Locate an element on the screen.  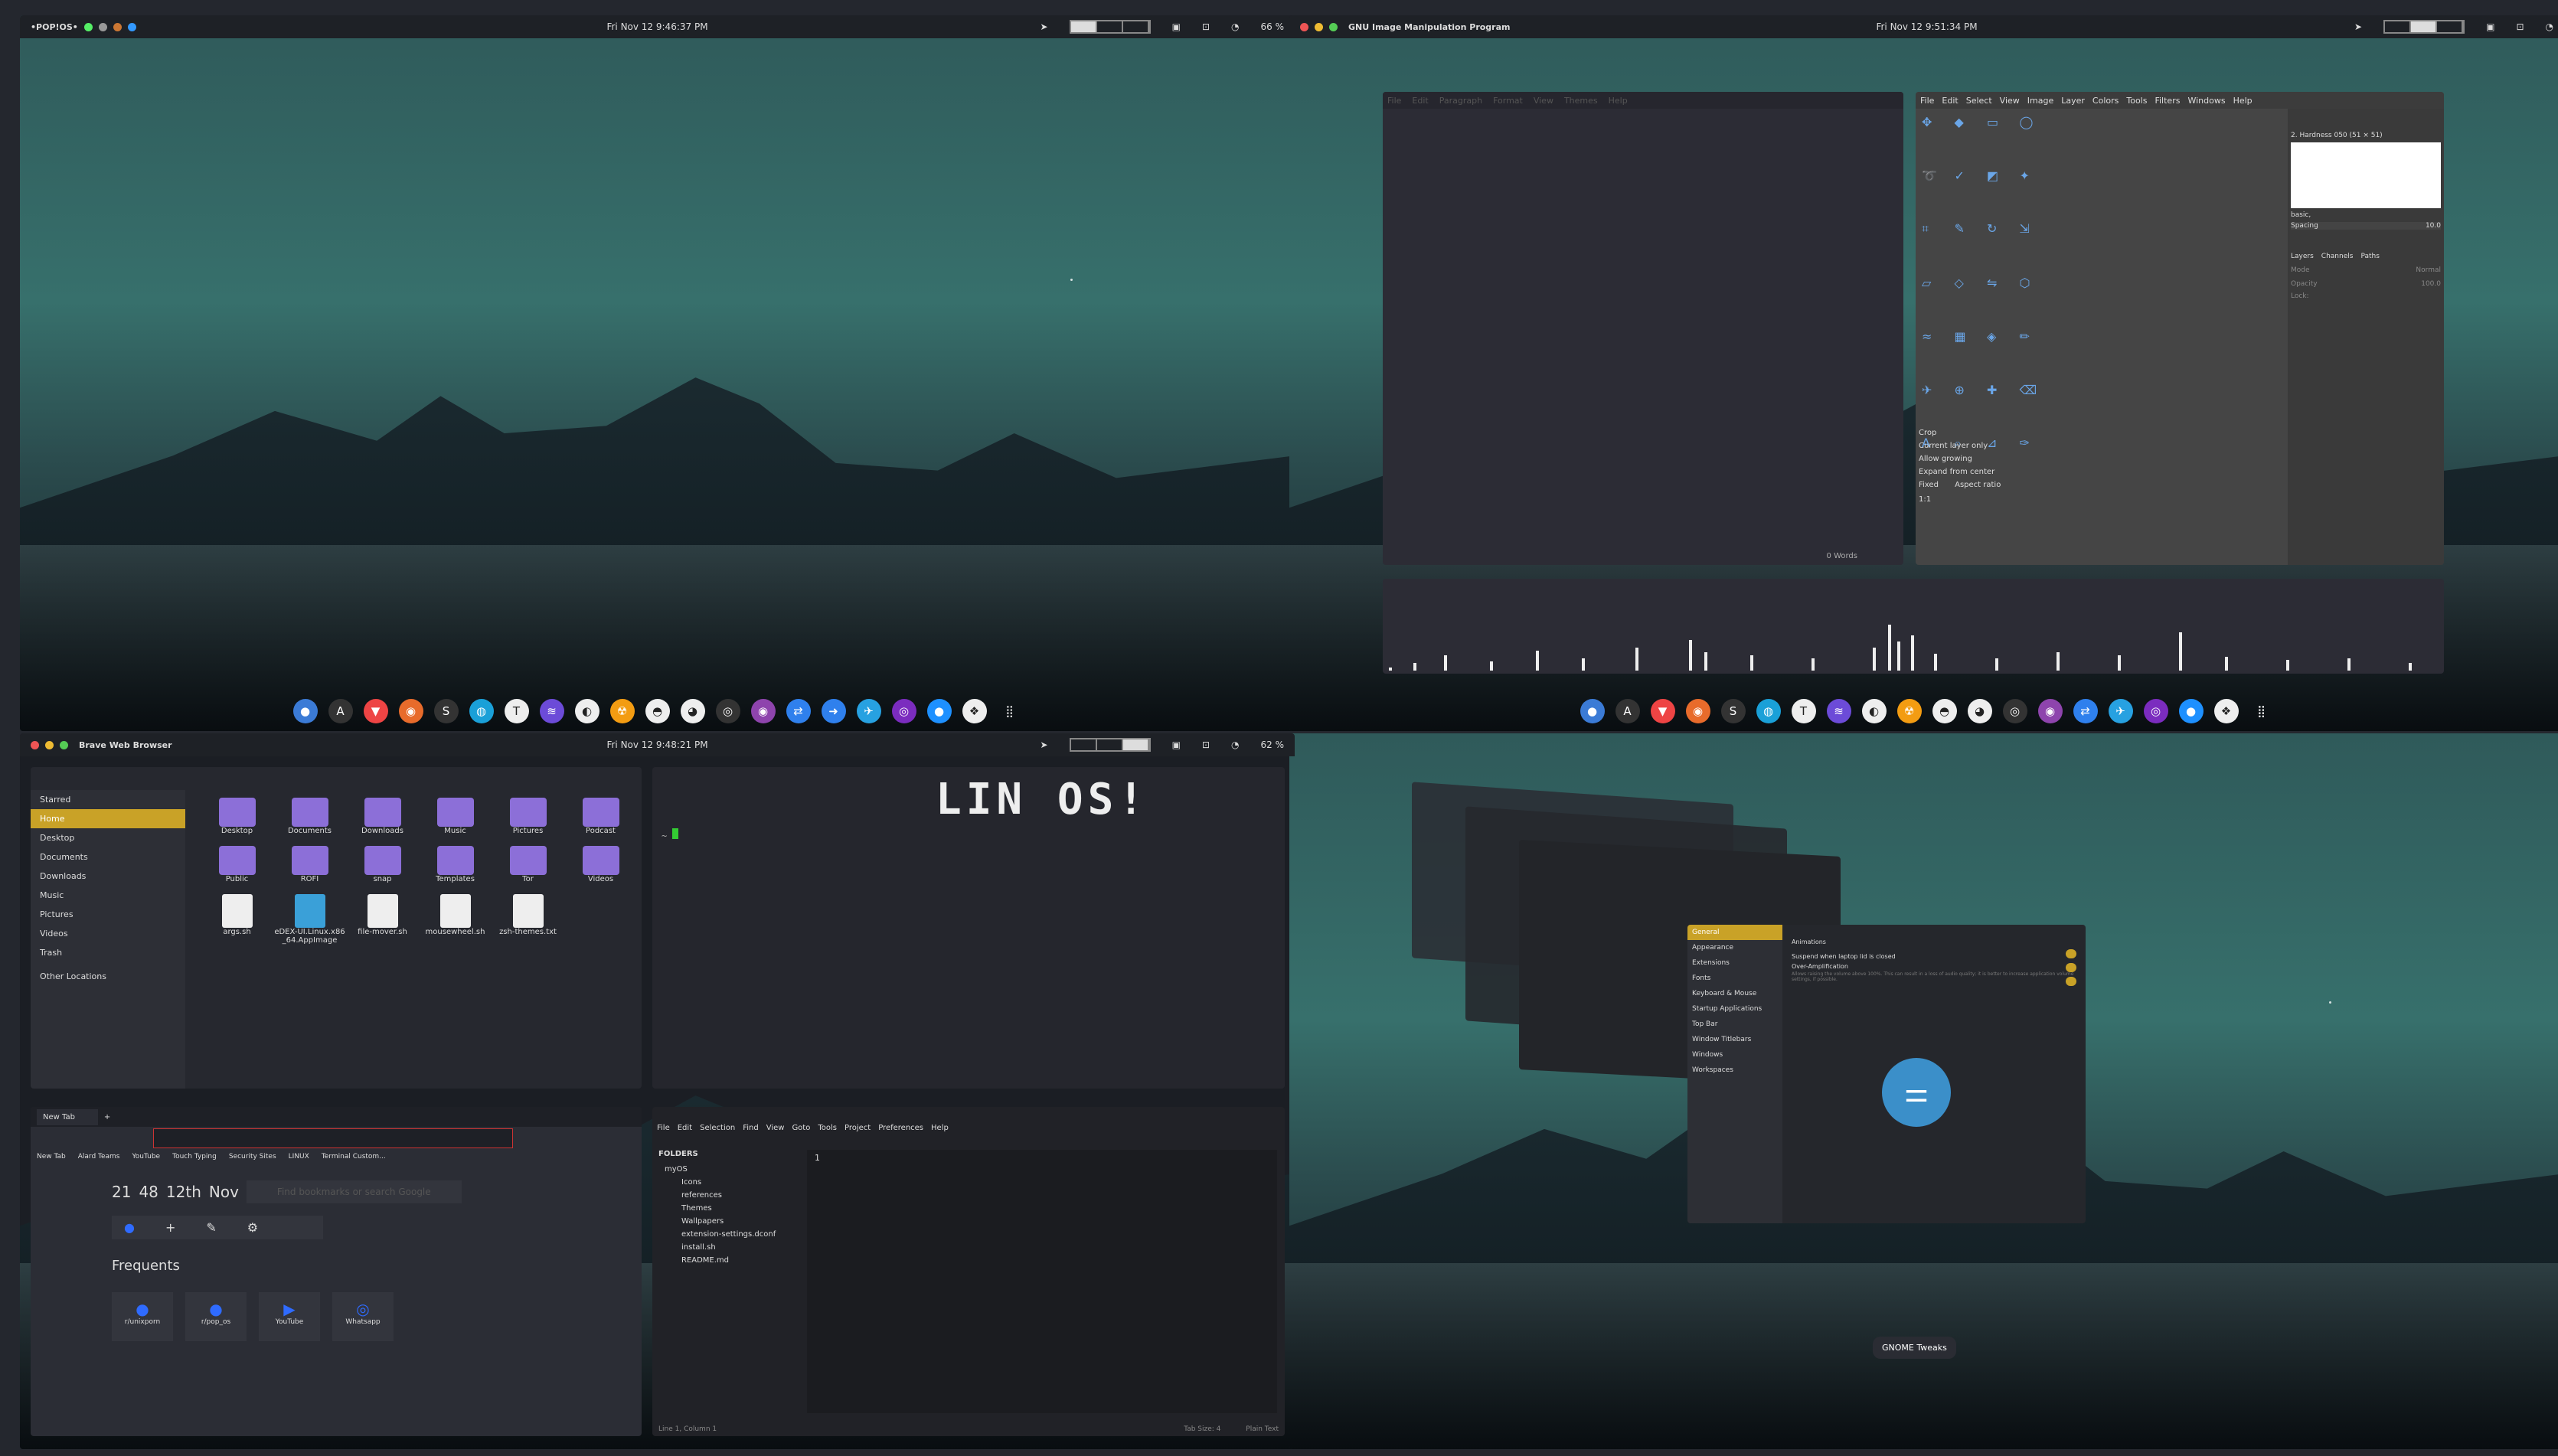
s-icon: S is located at coordinates (446, 711).